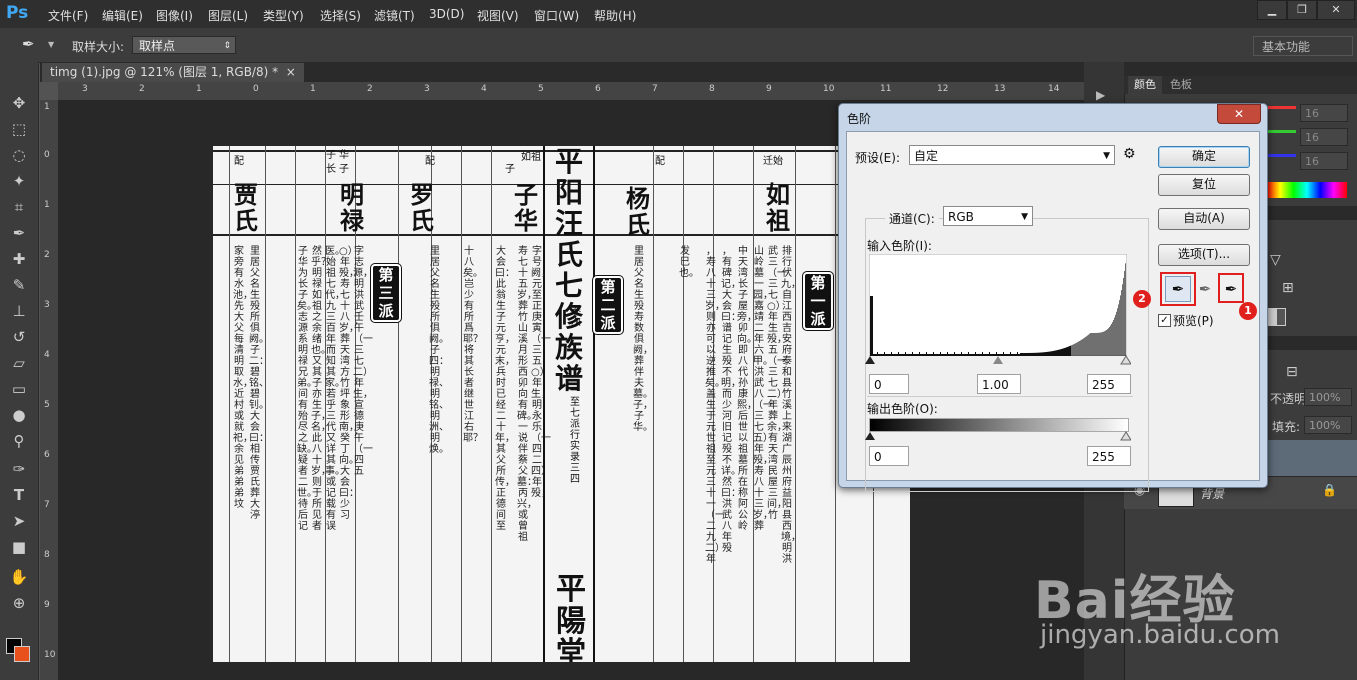 The height and width of the screenshot is (680, 1357). I want to click on green-slider, so click(1282, 131).